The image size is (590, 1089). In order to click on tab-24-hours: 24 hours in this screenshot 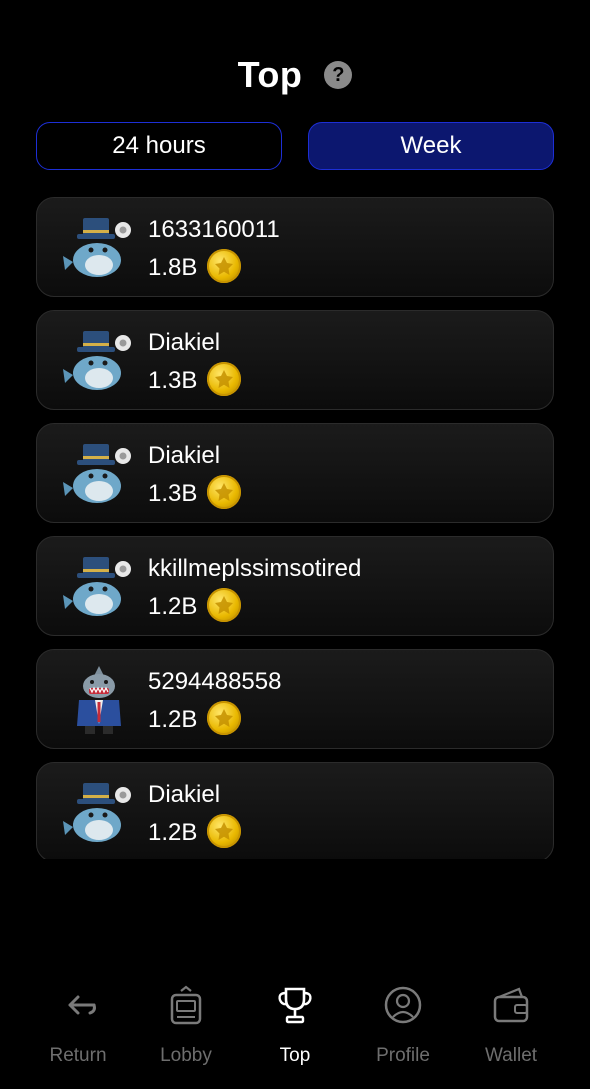, I will do `click(159, 146)`.